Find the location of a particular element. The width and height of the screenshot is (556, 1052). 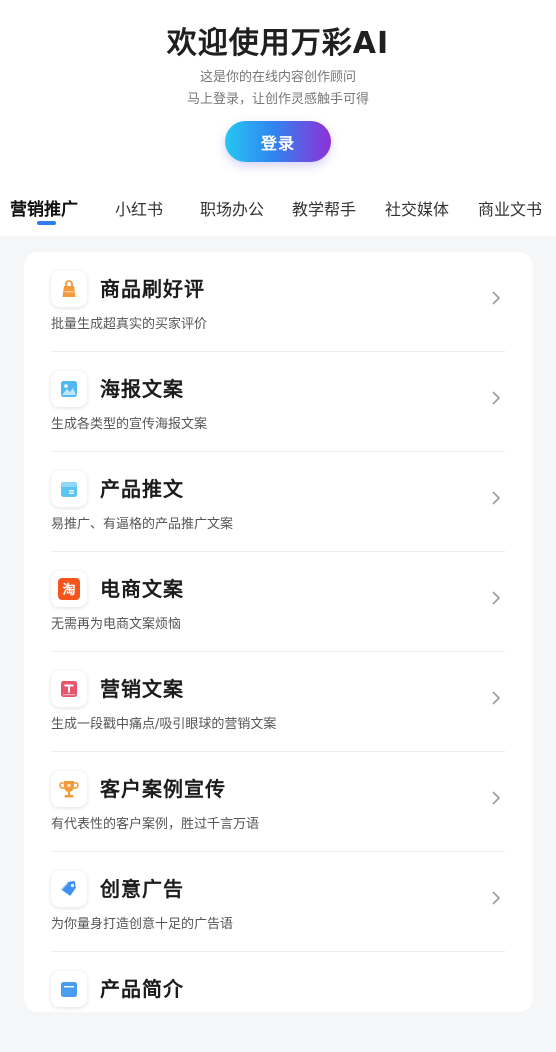

page-title: 欢迎使用万彩AI is located at coordinates (278, 43).